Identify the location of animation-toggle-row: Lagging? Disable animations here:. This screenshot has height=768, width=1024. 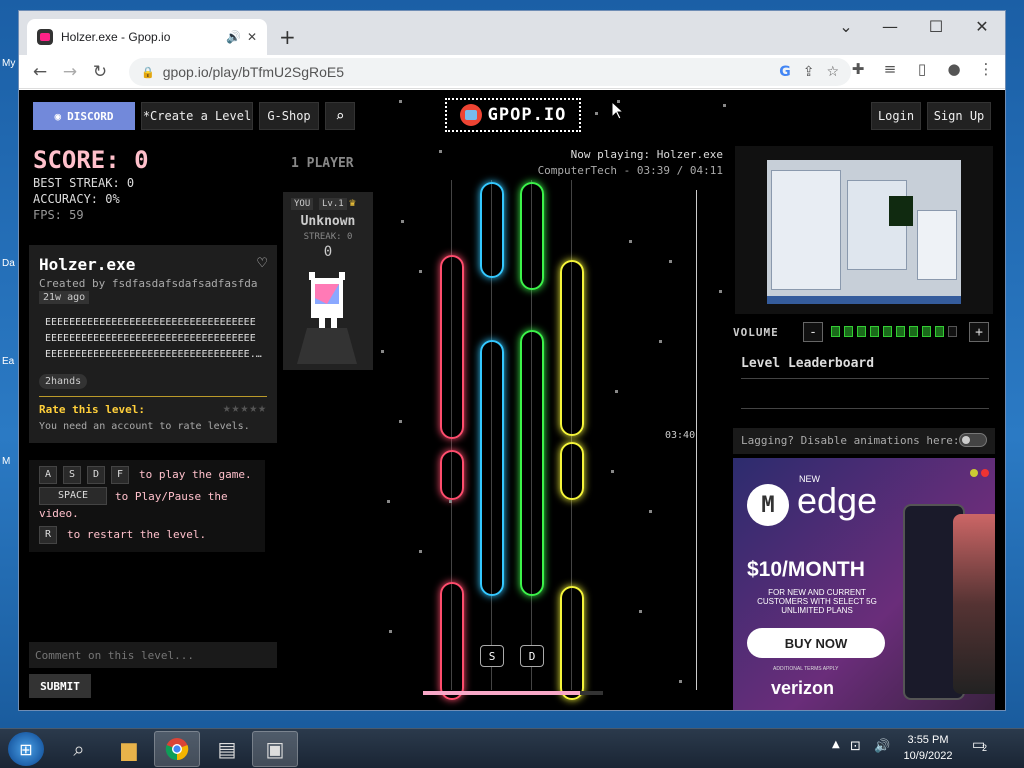
(864, 441).